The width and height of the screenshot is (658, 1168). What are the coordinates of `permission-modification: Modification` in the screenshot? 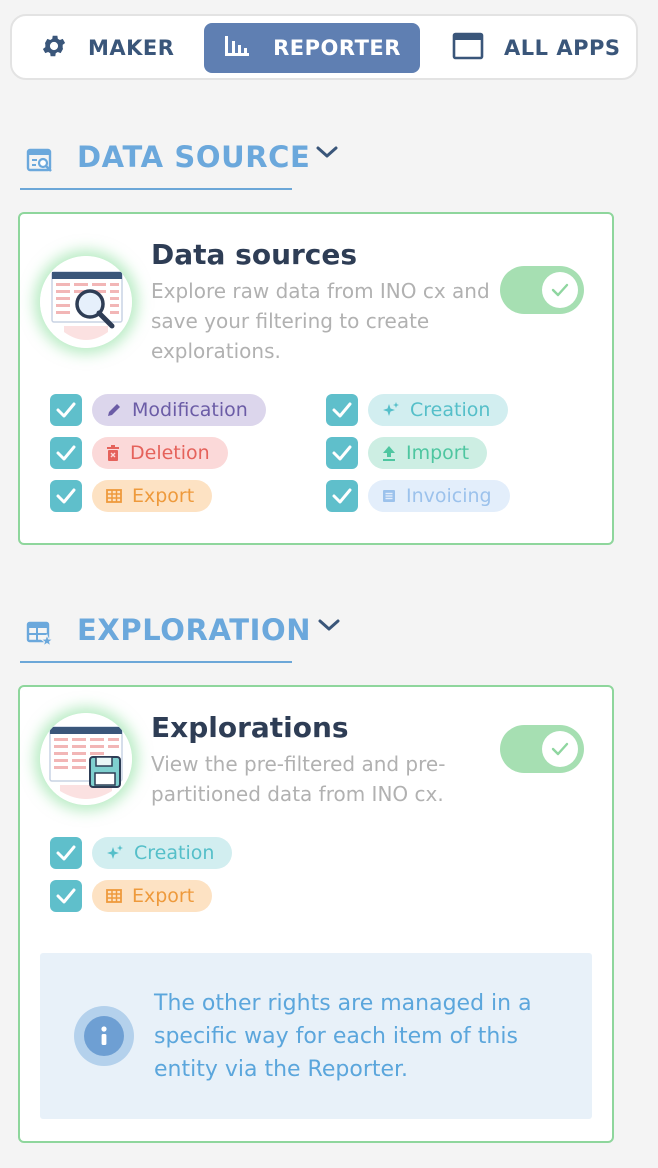 It's located at (158, 410).